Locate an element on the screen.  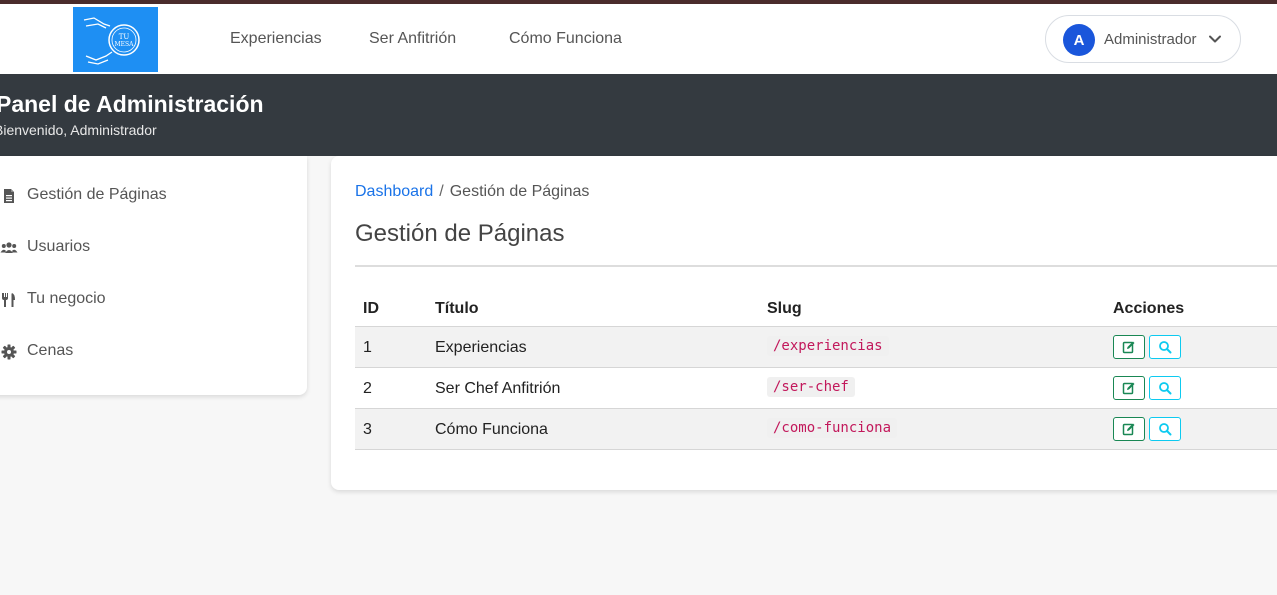
table-row: 2 Ser Chef Anfitrión /ser-chef is located at coordinates (816, 388).